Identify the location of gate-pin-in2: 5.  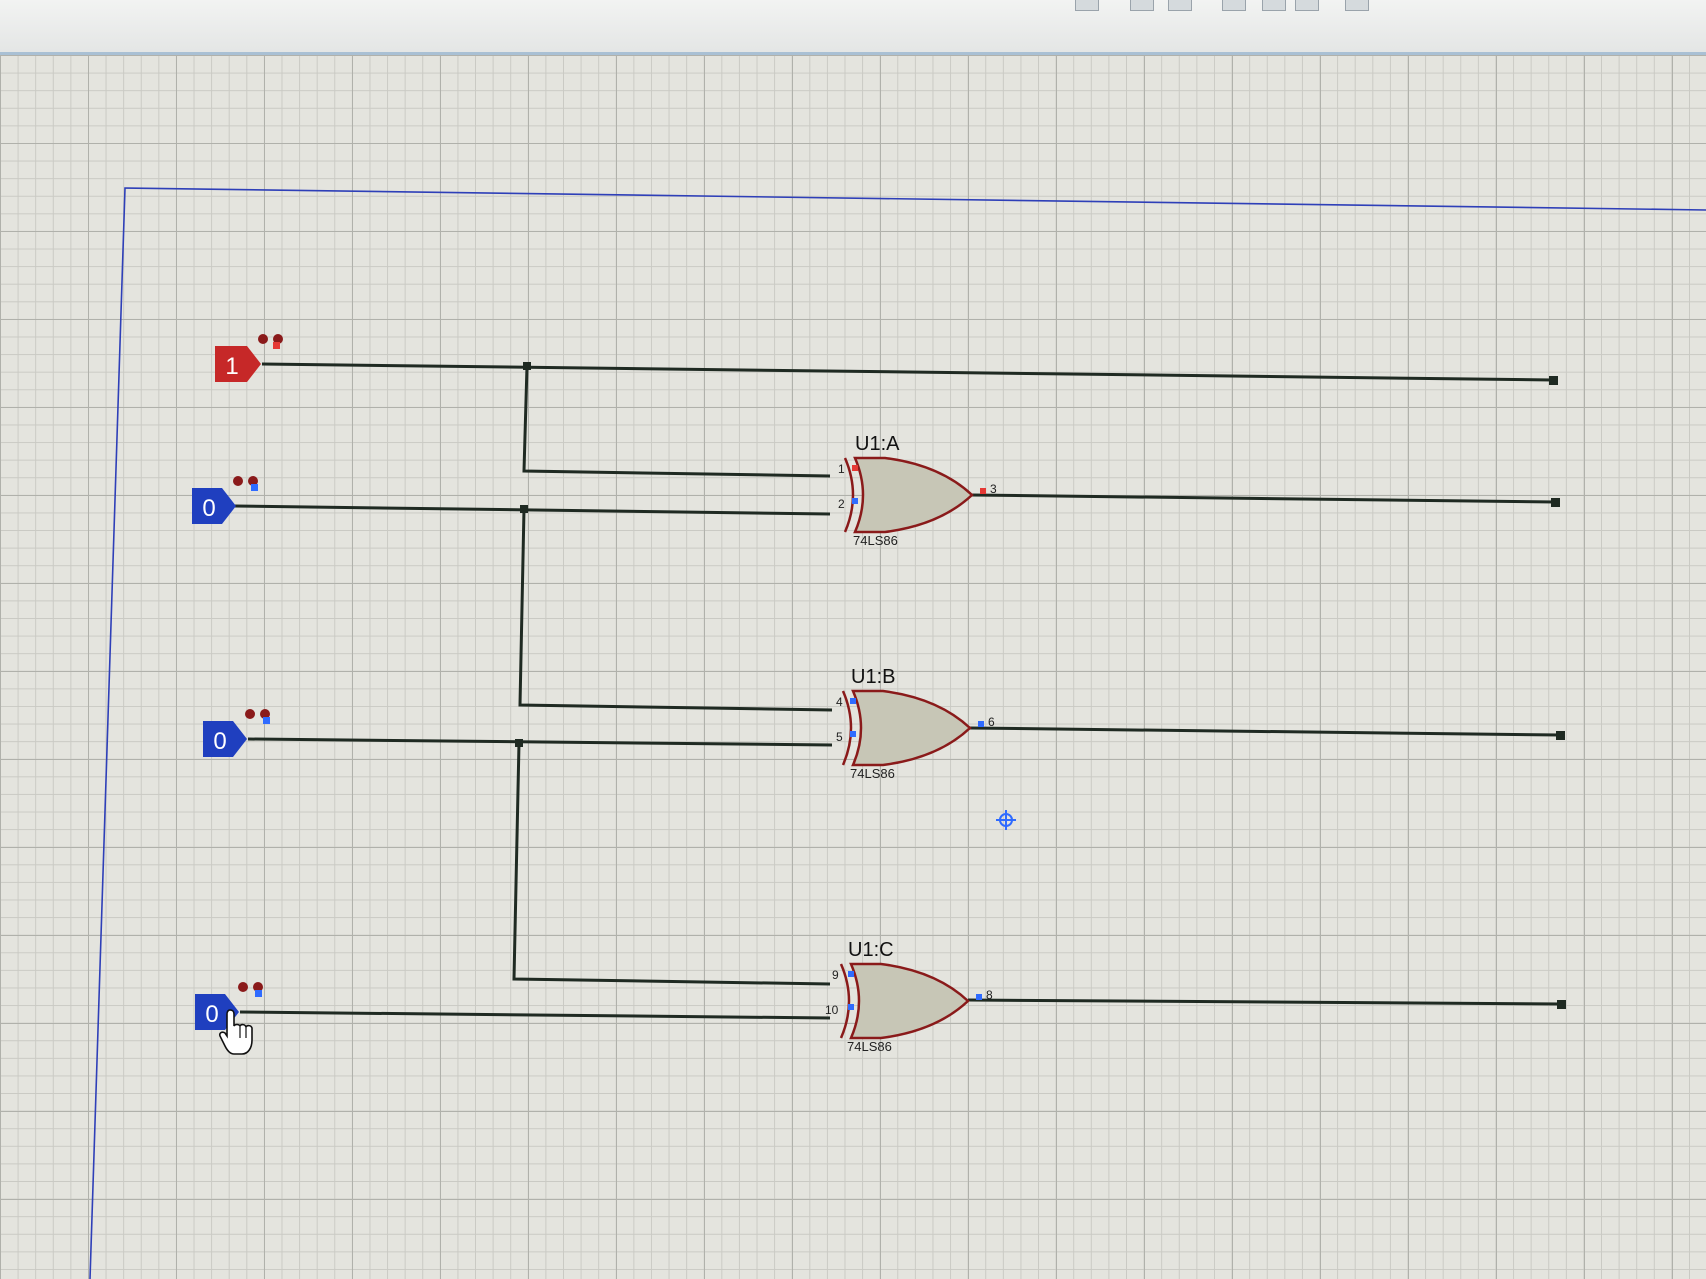
(839, 737).